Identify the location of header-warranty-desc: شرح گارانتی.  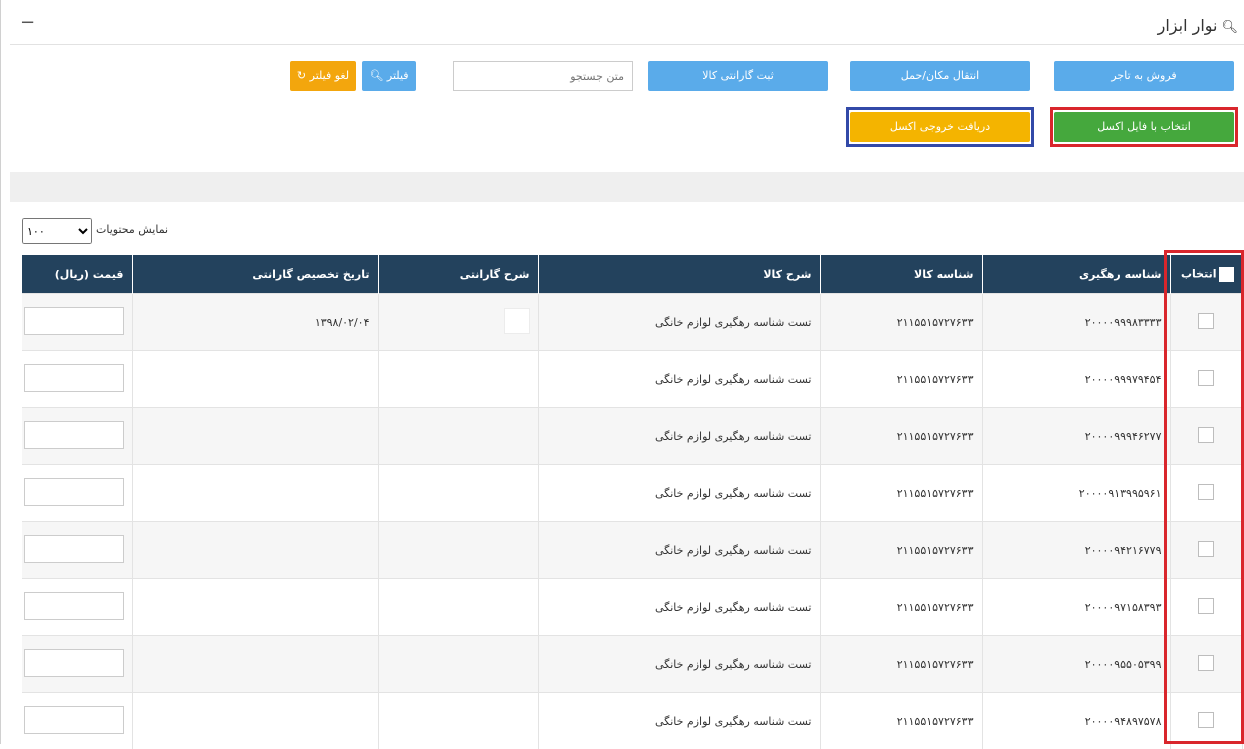
(458, 274).